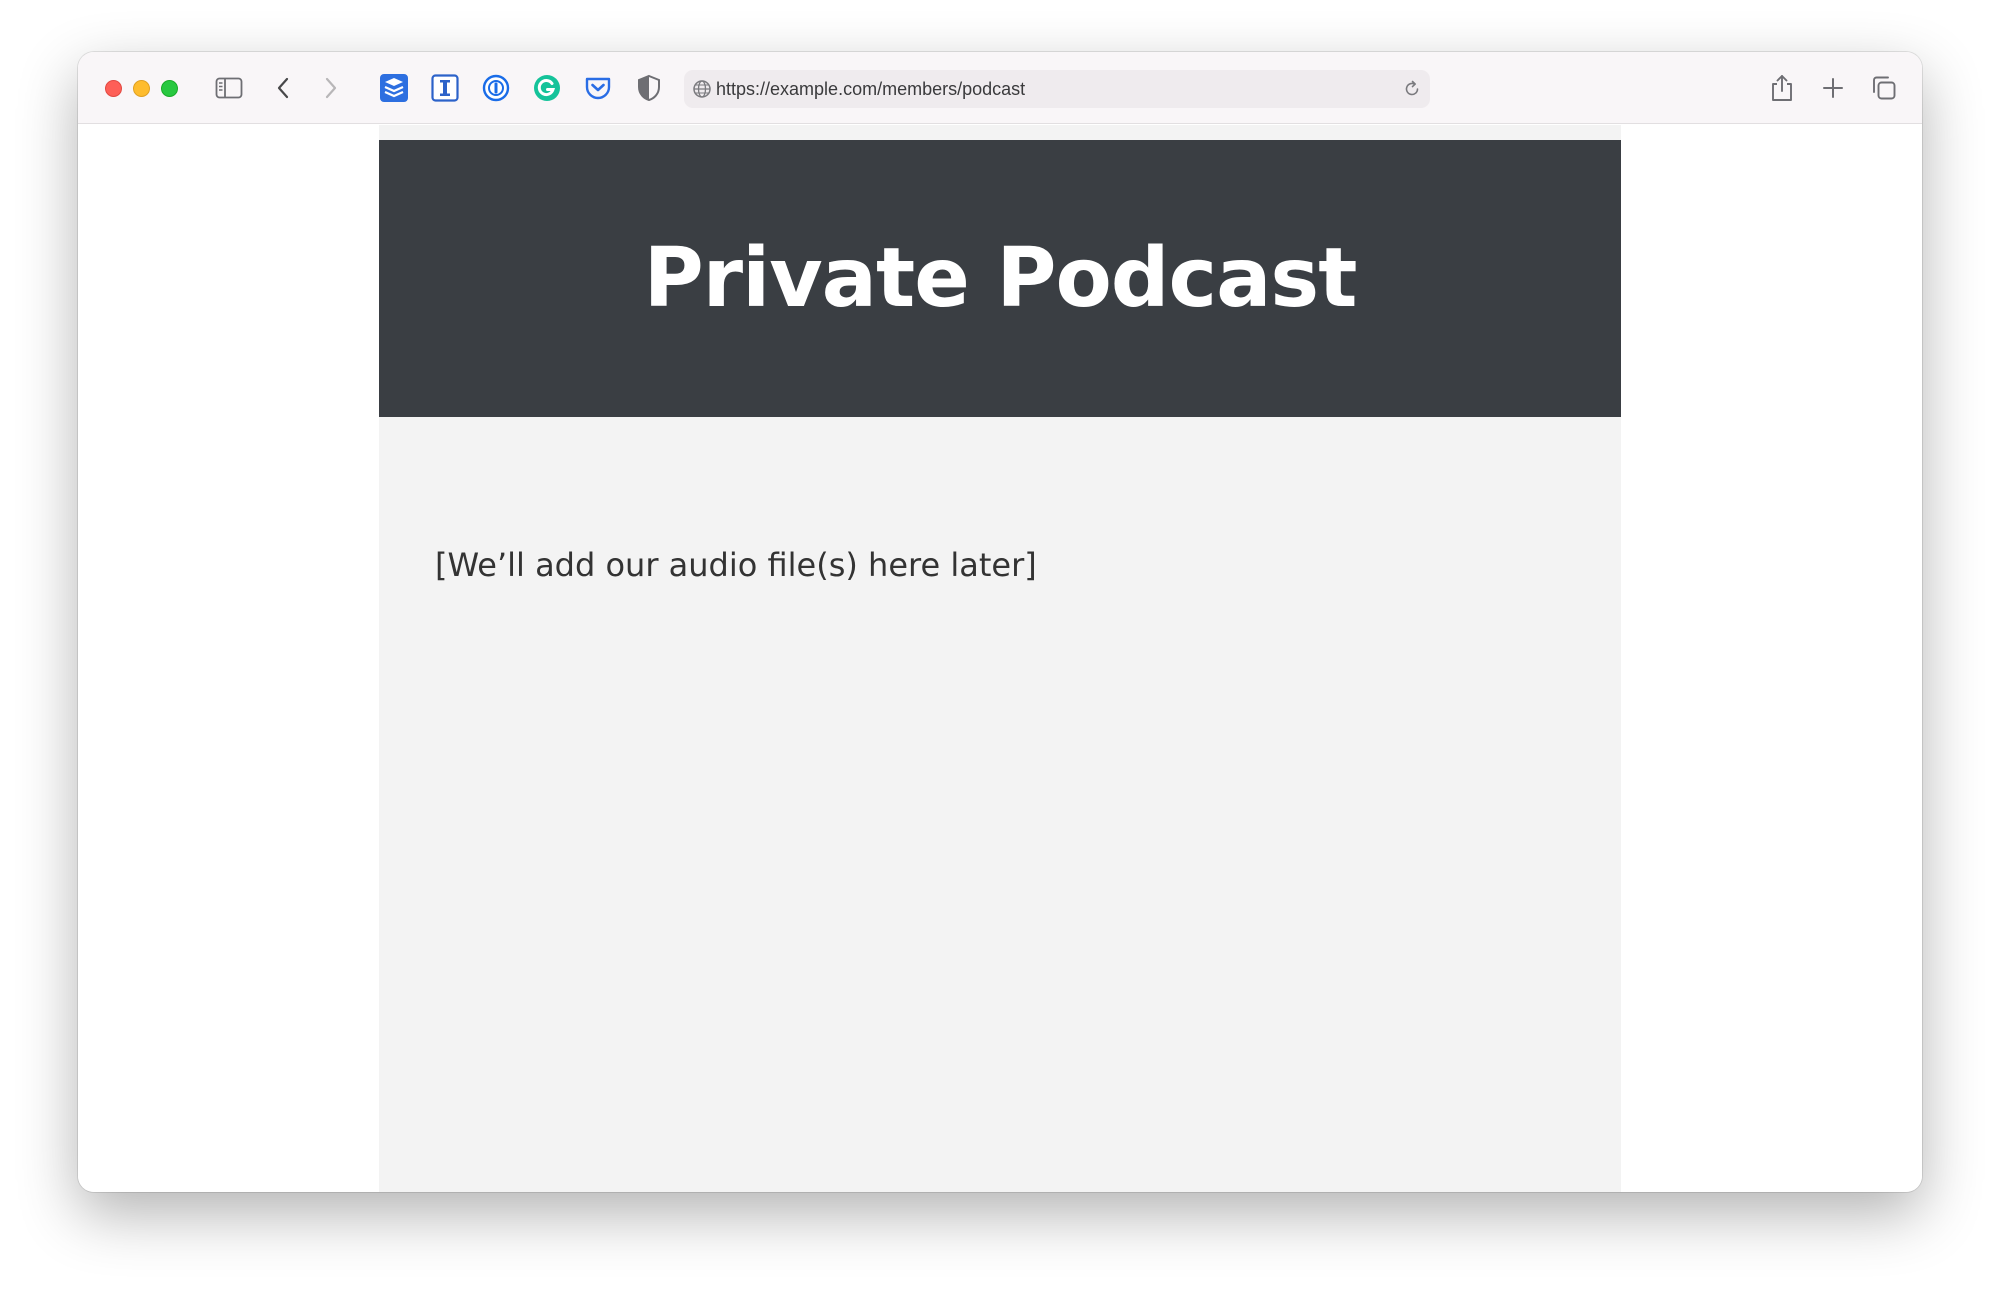  I want to click on new-tab-button, so click(1833, 88).